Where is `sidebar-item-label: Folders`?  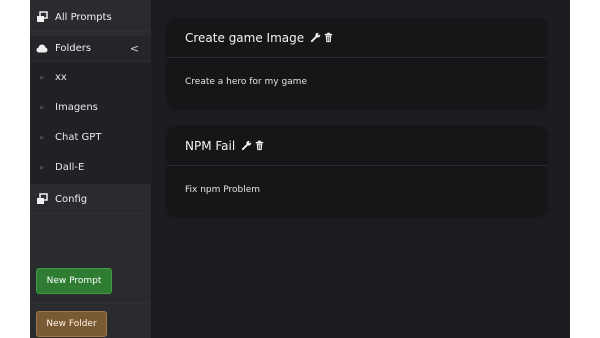 sidebar-item-label: Folders is located at coordinates (73, 48).